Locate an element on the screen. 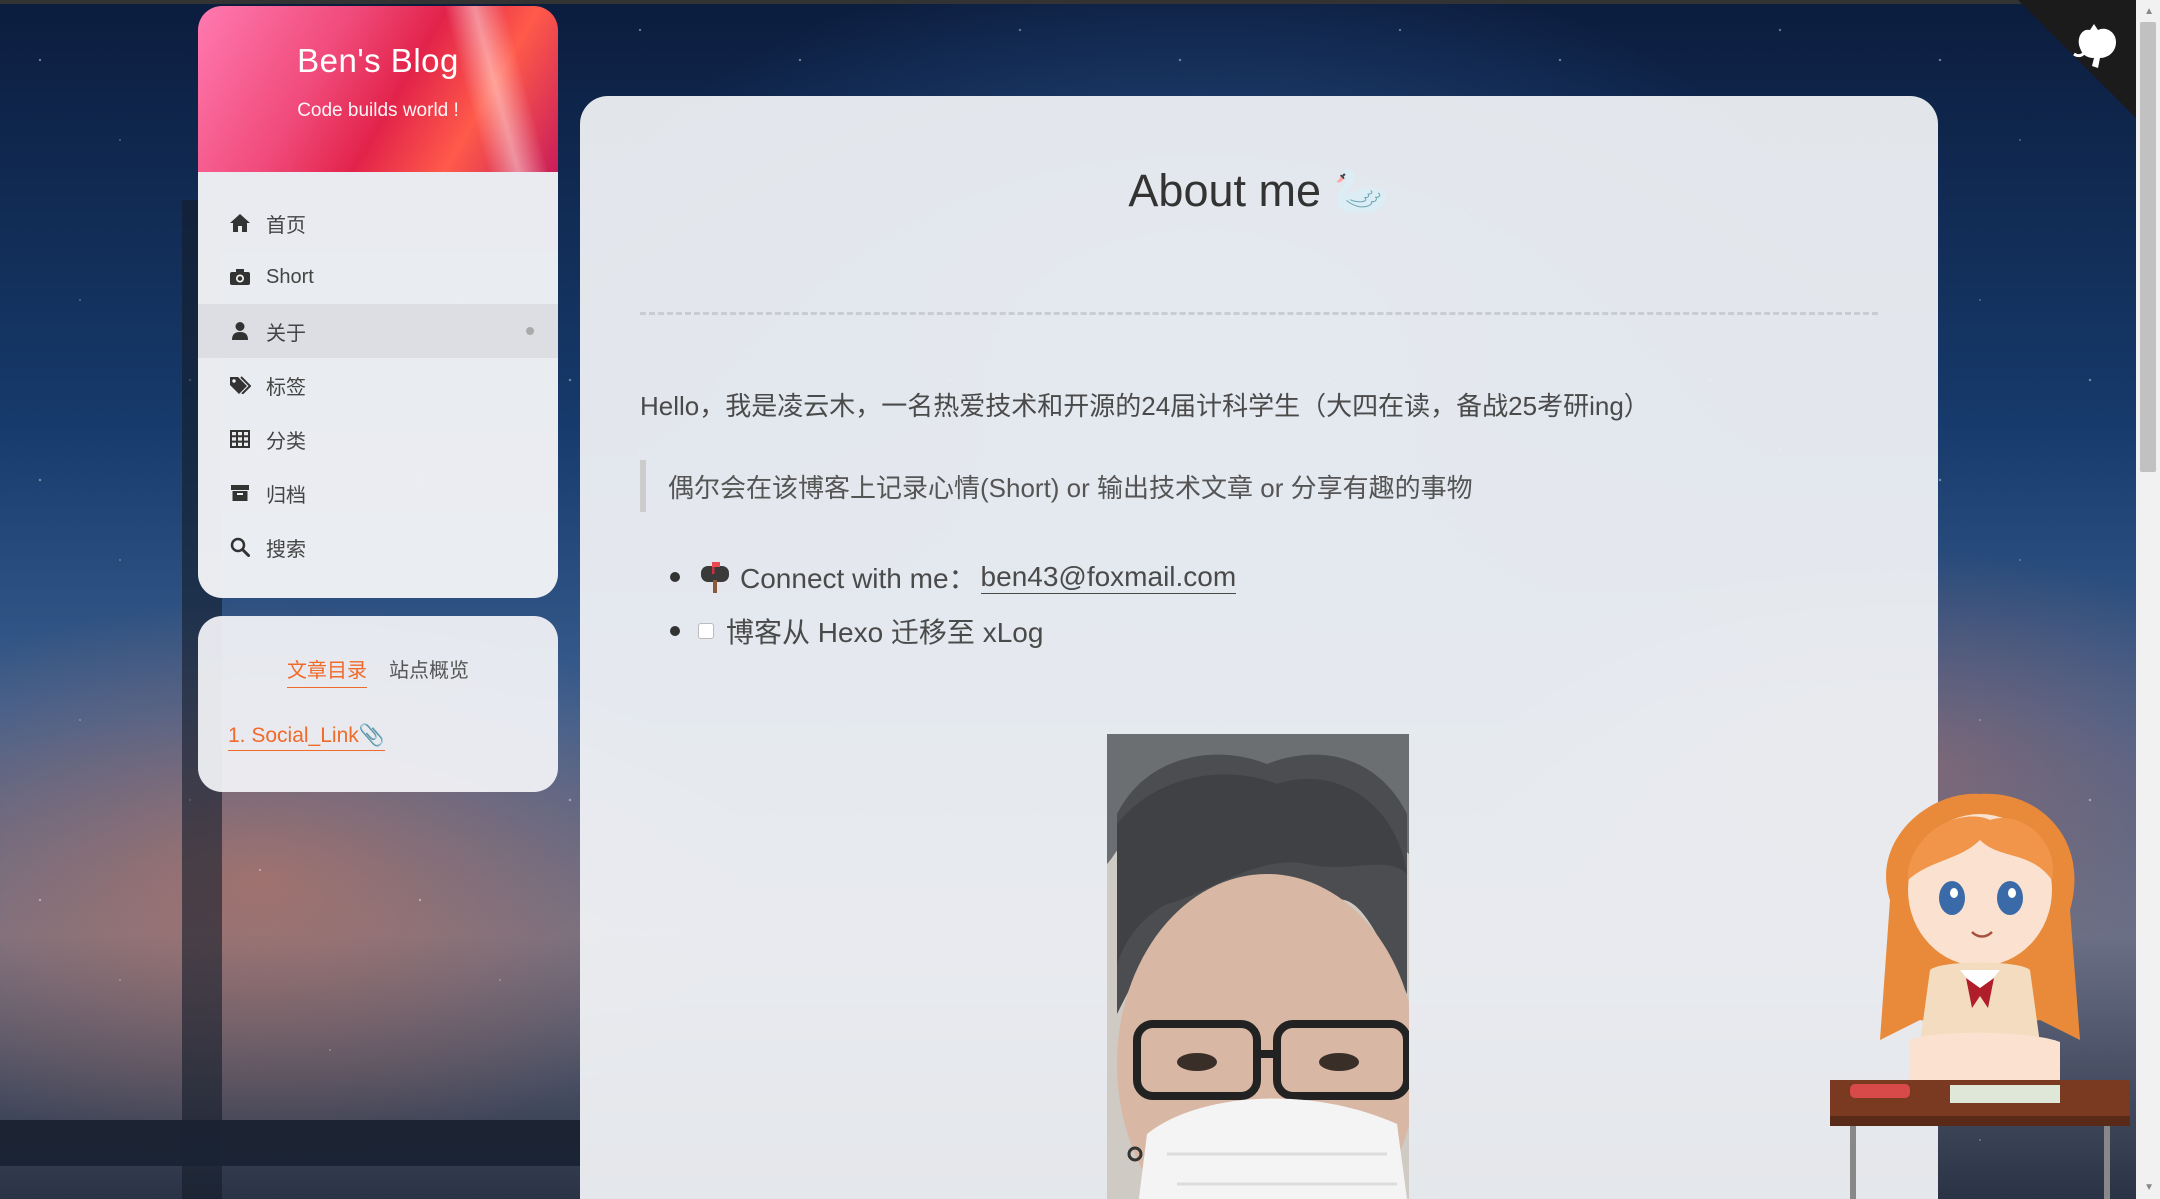  scroll-down-icon: ▼ is located at coordinates (2149, 1187).